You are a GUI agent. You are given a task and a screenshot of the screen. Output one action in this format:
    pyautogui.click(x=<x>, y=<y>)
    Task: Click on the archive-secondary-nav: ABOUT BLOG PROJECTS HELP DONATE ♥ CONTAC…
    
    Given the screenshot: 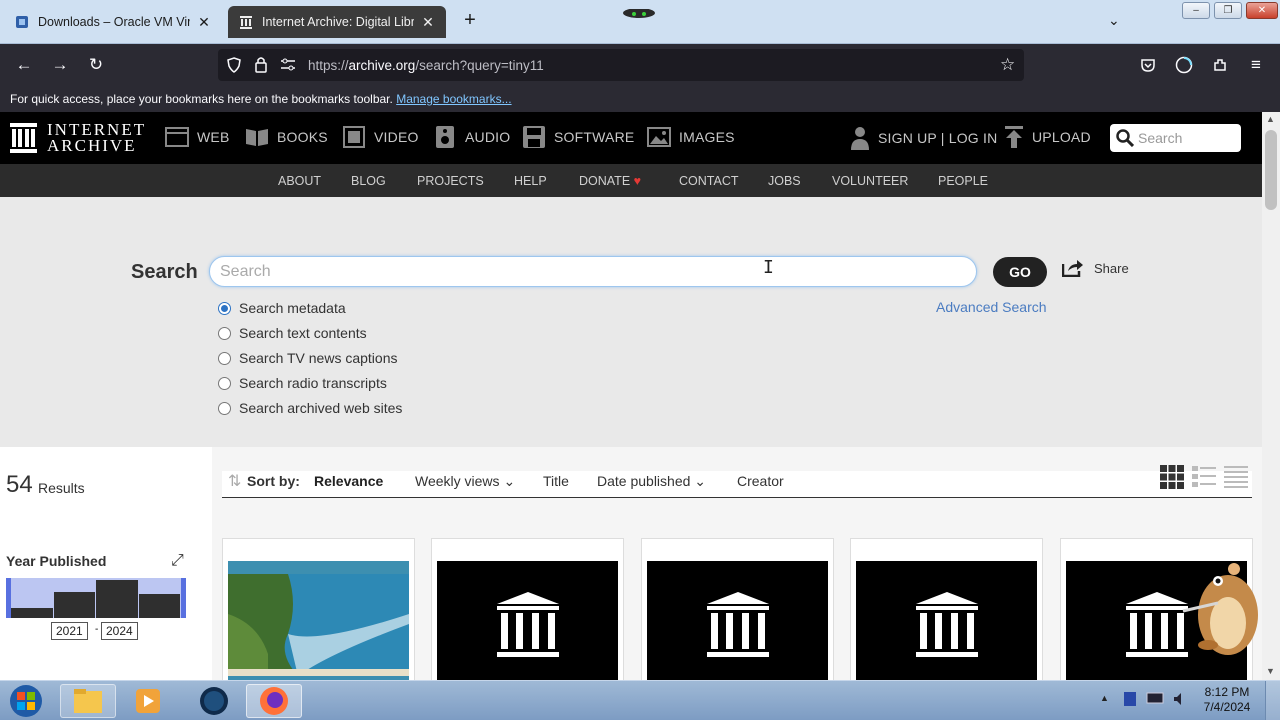 What is the action you would take?
    pyautogui.click(x=631, y=180)
    